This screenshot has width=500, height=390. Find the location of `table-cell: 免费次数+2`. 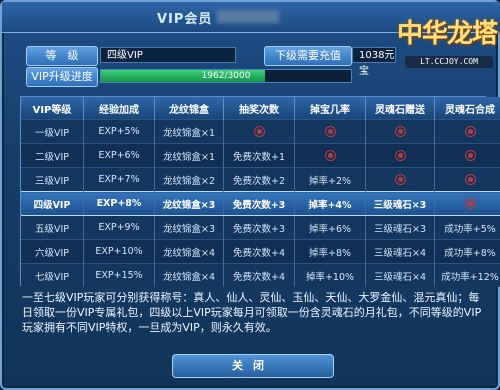

table-cell: 免费次数+2 is located at coordinates (259, 179).